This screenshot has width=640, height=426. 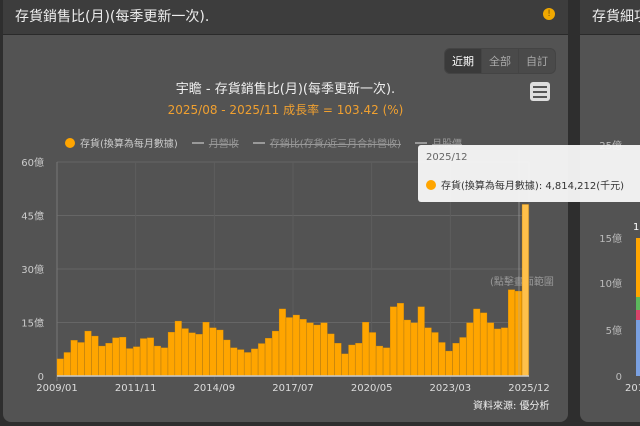 What do you see at coordinates (215, 388) in the screenshot?
I see `x-tick-label: 2014/09` at bounding box center [215, 388].